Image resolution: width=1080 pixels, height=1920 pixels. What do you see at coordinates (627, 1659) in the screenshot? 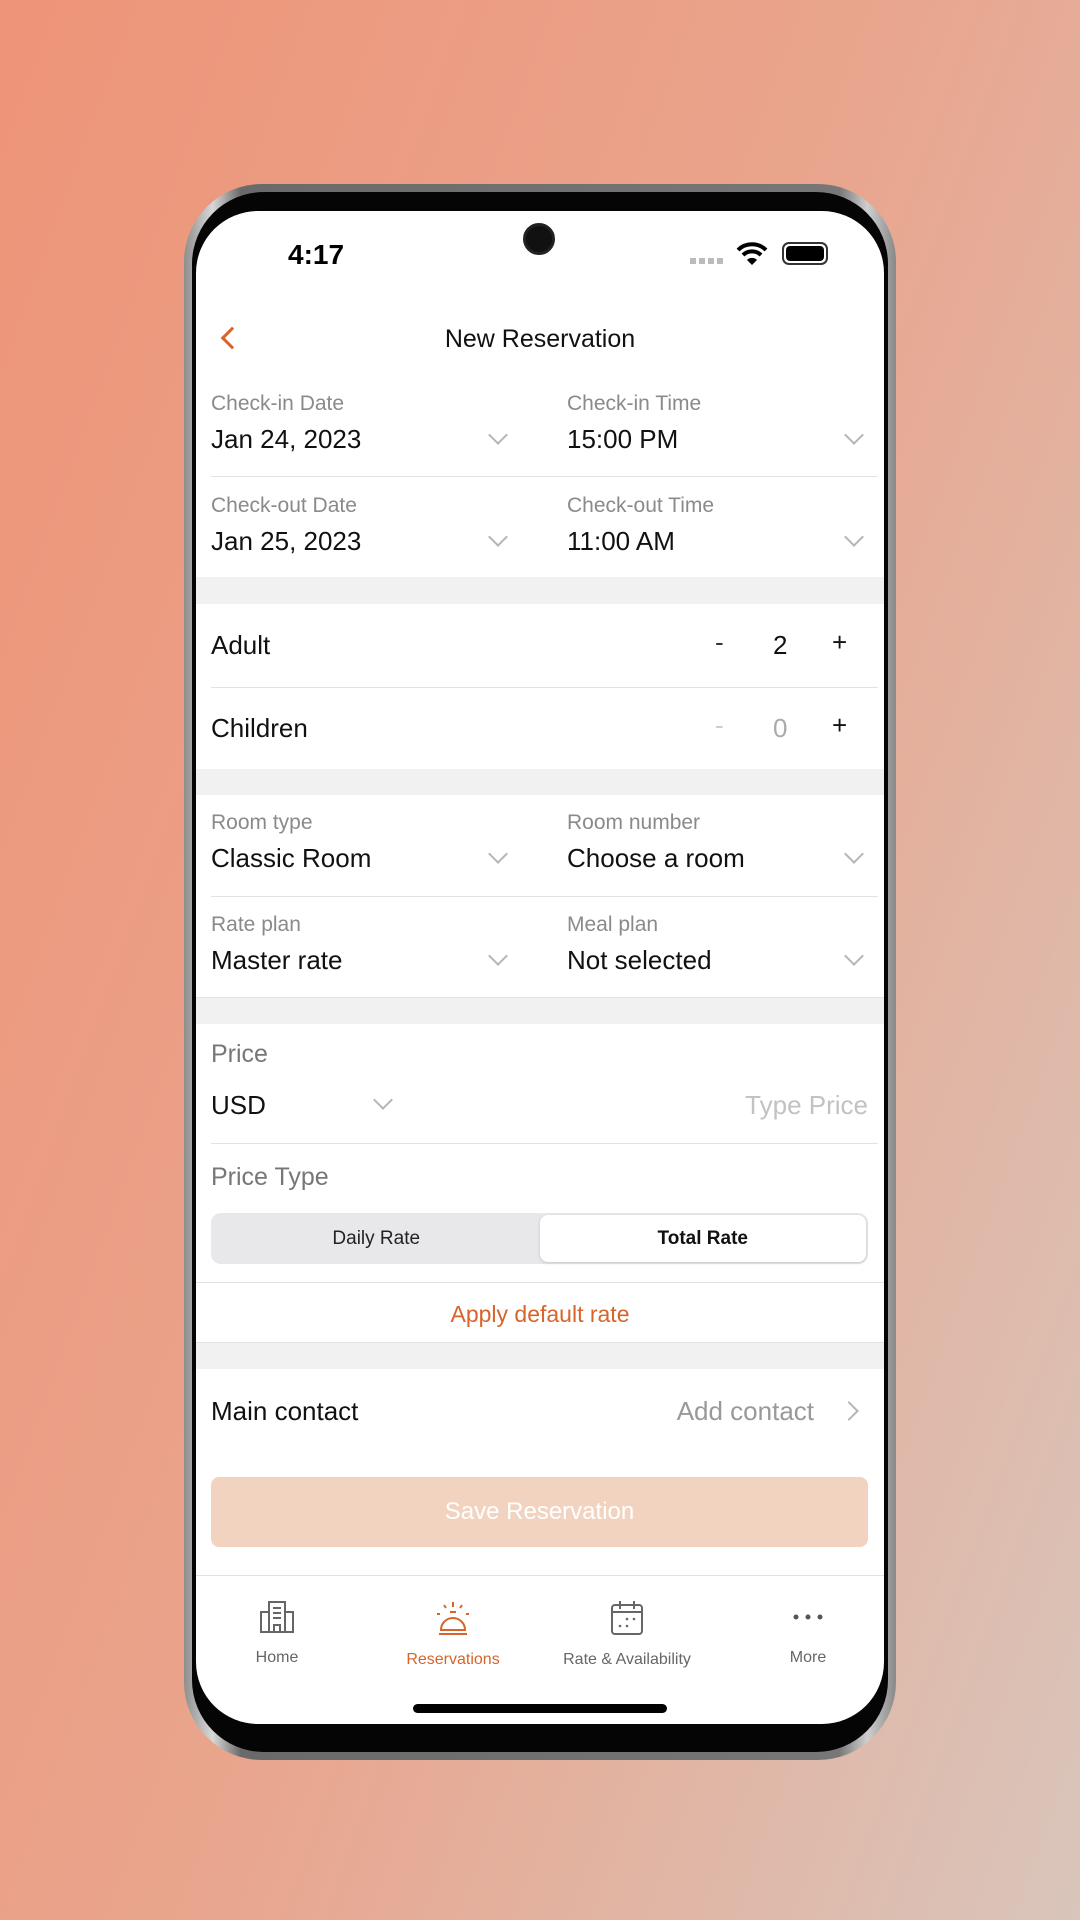
I see `tab-label: Rate & Availability` at bounding box center [627, 1659].